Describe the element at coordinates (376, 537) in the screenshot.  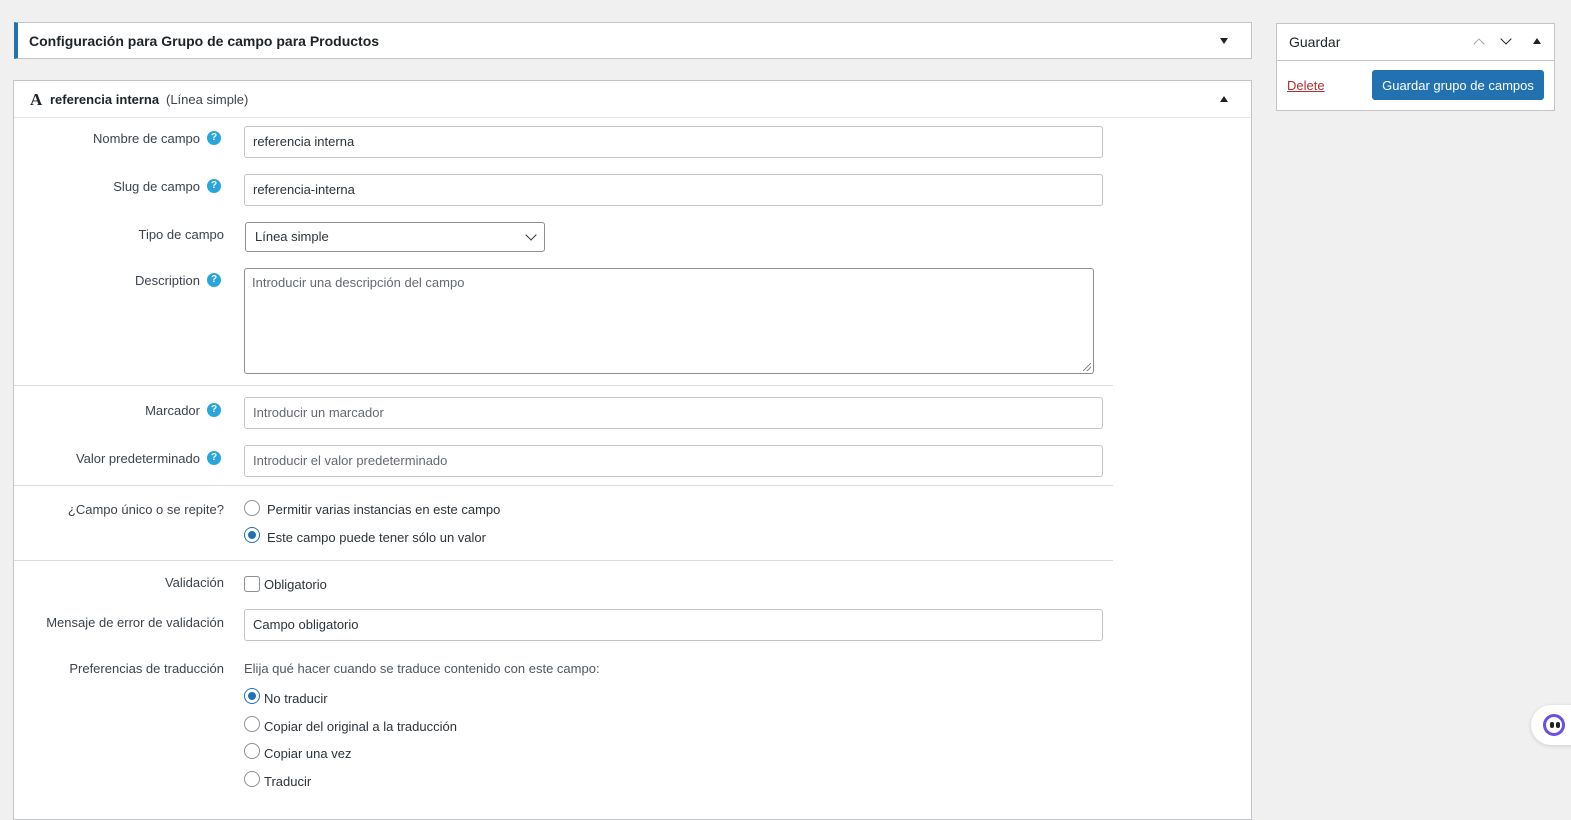
I see `repeat-single-label: Este campo puede tener sólo un valor` at that location.